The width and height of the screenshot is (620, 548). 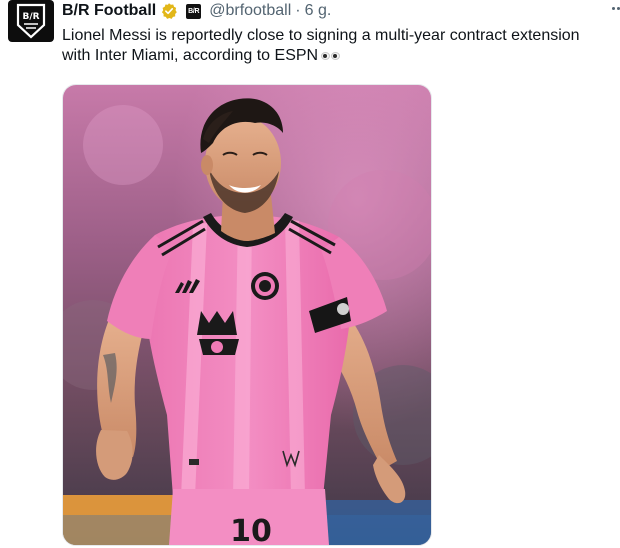 I want to click on svg-text: B/R, so click(x=30, y=17).